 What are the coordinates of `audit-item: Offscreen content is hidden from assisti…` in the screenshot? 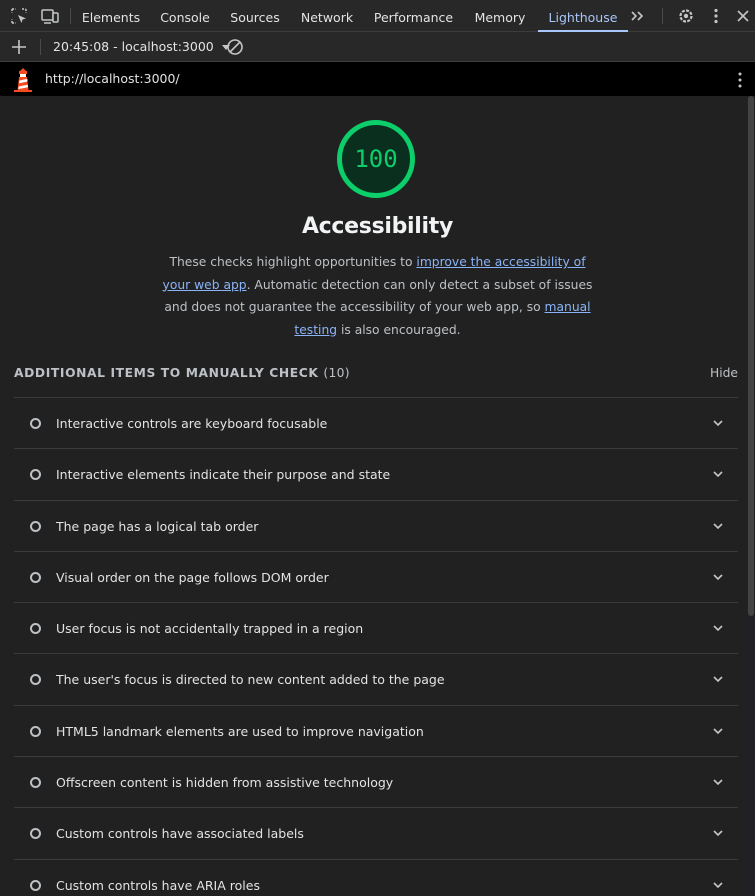 It's located at (376, 783).